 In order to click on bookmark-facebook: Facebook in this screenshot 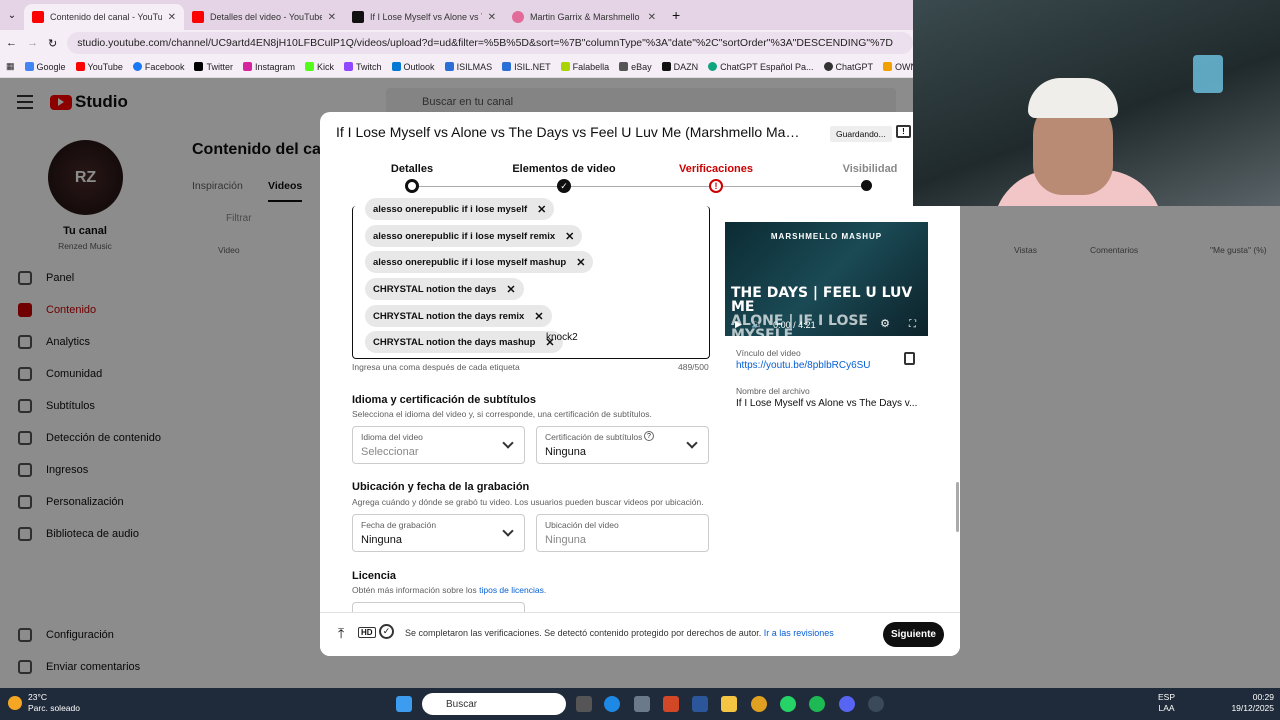, I will do `click(158, 67)`.